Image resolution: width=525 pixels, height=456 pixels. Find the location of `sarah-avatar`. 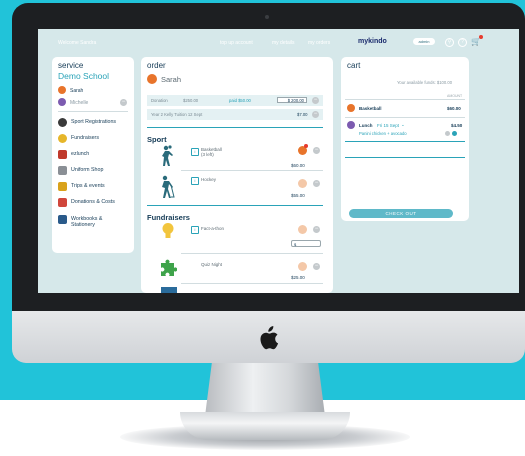

sarah-avatar is located at coordinates (62, 90).